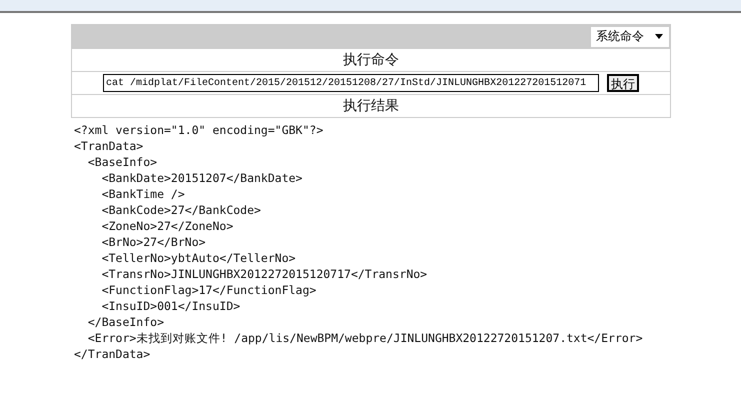  Describe the element at coordinates (167, 226) in the screenshot. I see `output-line: <ZoneNo>27</ZoneNo>` at that location.